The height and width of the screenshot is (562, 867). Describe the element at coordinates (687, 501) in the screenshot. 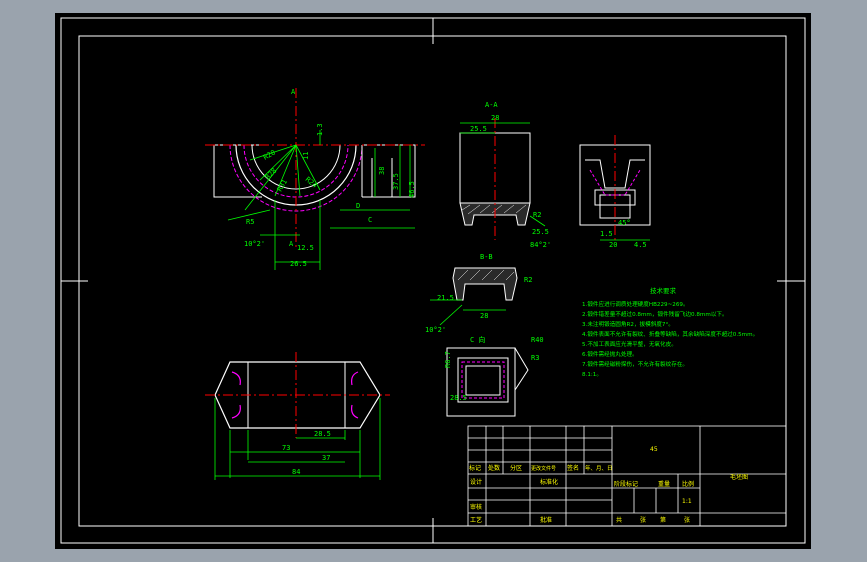

I see `scale-value: 1:1` at that location.